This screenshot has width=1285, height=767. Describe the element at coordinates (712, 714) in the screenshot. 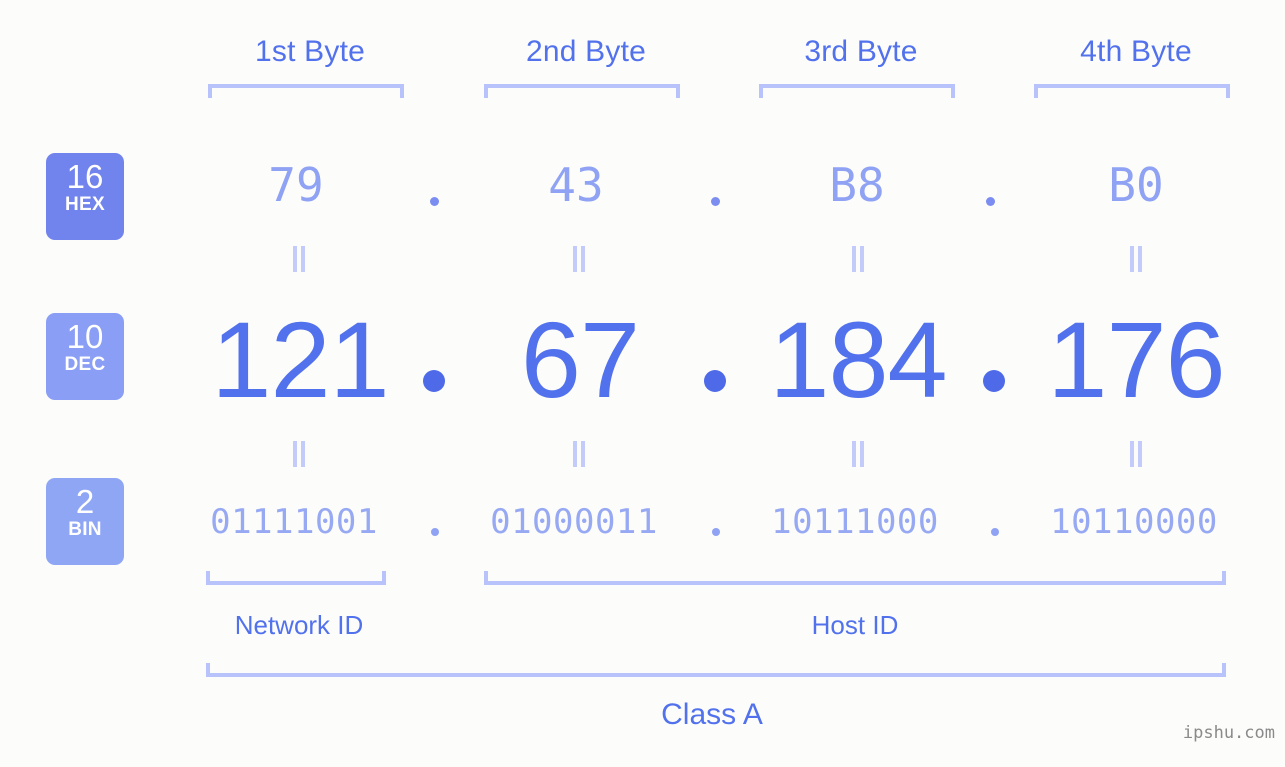

I see `class-label: Class A` at that location.